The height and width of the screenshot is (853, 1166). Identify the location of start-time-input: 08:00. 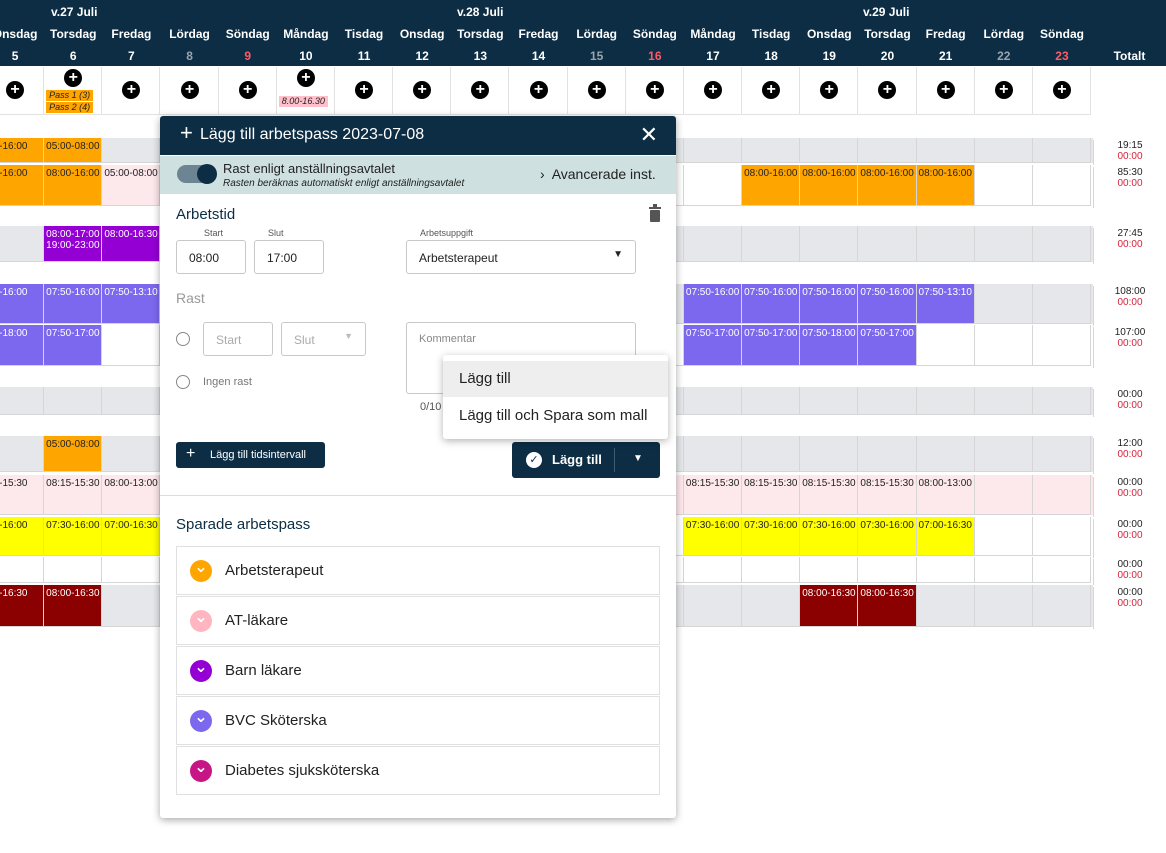
(211, 257).